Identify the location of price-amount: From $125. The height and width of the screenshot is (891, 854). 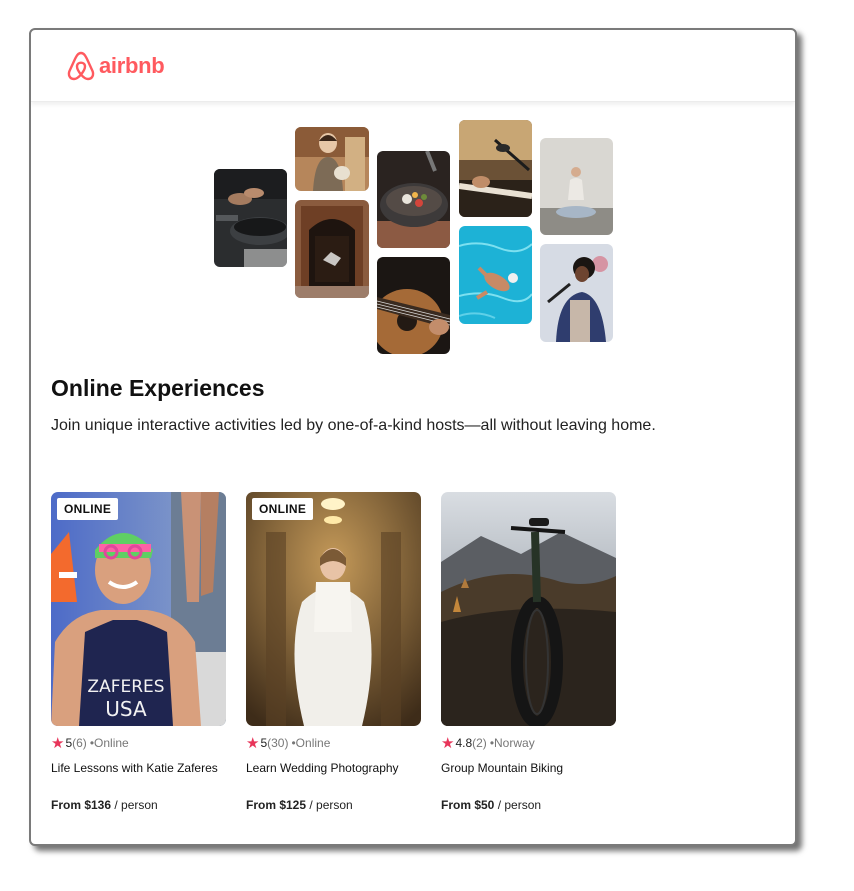
(276, 805).